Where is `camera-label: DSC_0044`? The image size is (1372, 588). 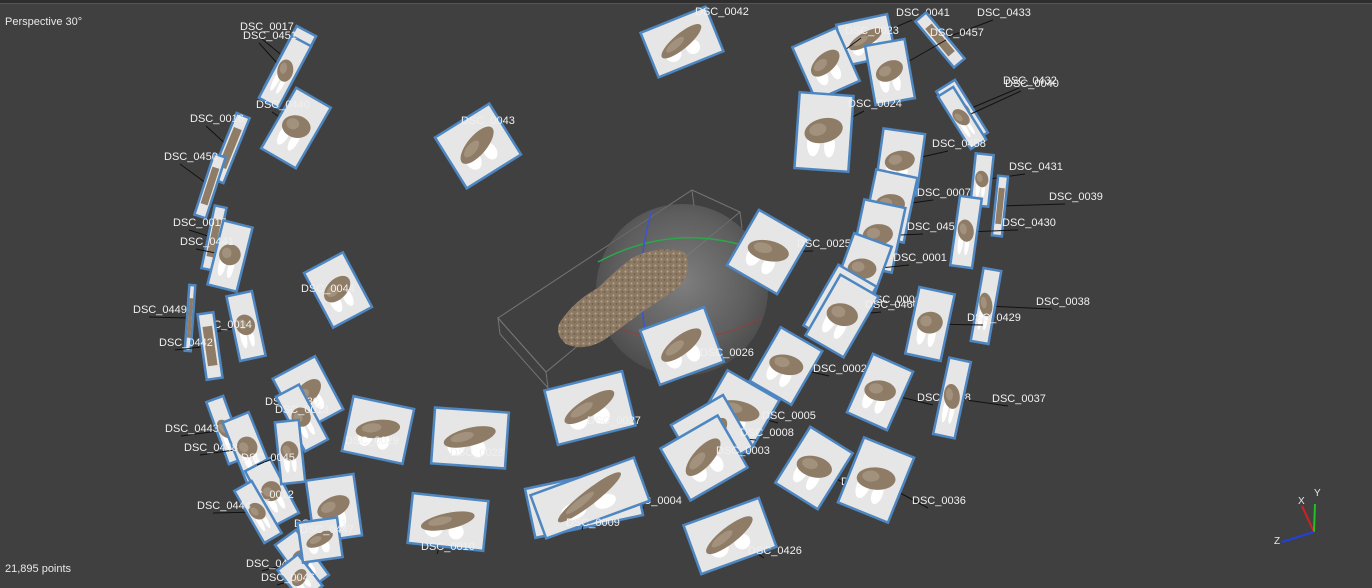 camera-label: DSC_0044 is located at coordinates (328, 289).